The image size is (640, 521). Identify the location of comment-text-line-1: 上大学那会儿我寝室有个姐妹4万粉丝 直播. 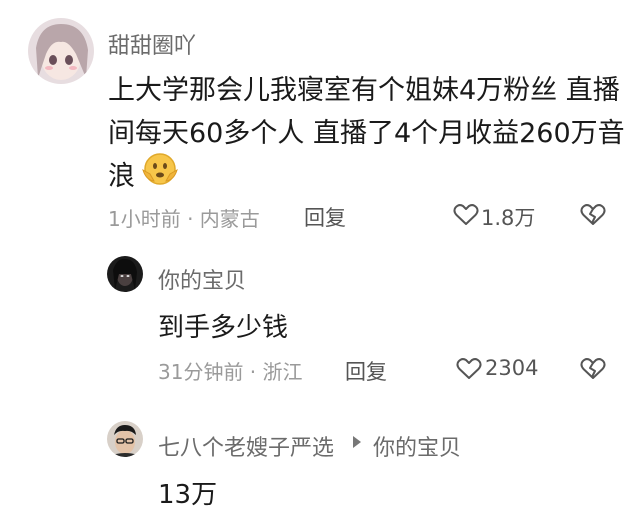
(364, 90).